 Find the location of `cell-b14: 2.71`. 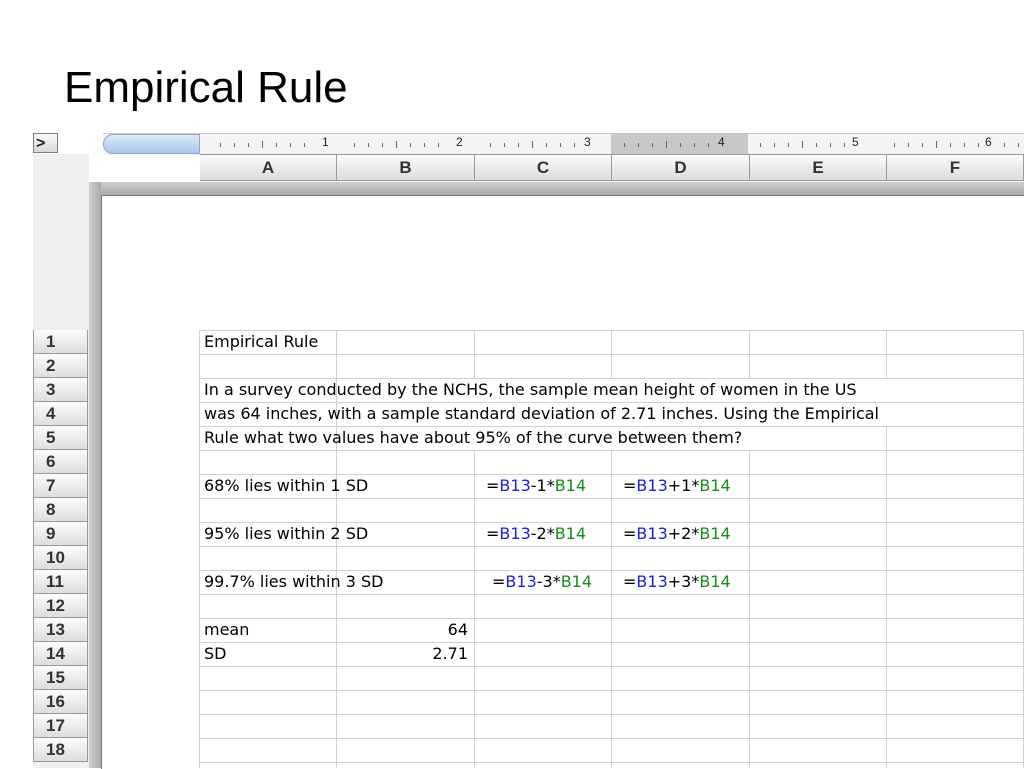

cell-b14: 2.71 is located at coordinates (402, 654).